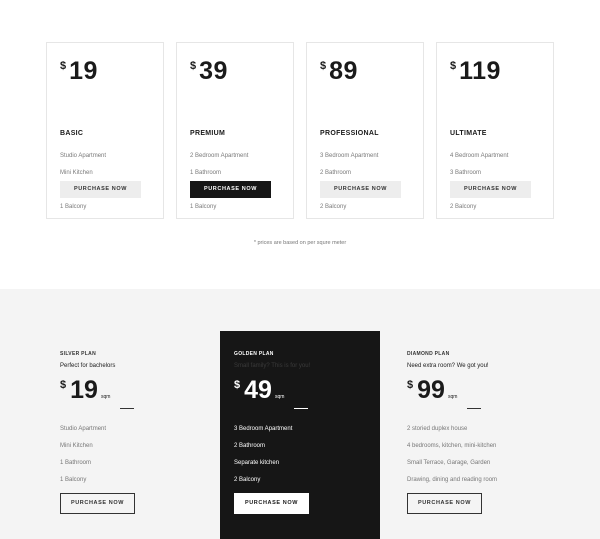  What do you see at coordinates (250, 446) in the screenshot?
I see `feature-item: 2 Bathroom` at bounding box center [250, 446].